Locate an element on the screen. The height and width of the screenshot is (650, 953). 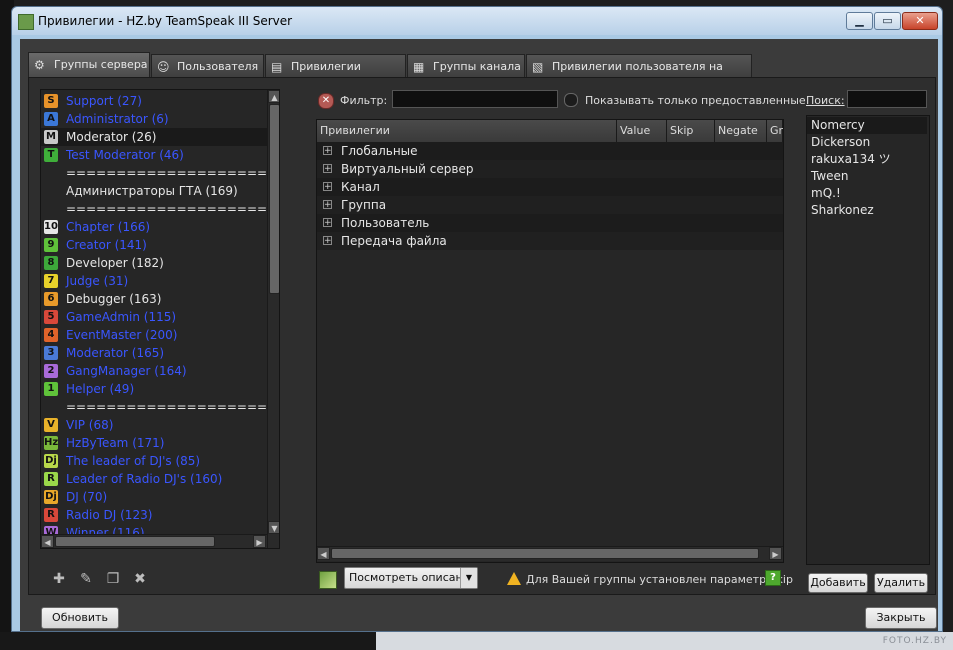
tab-server-groups: ⚙ Группы сервера is located at coordinates (89, 65).